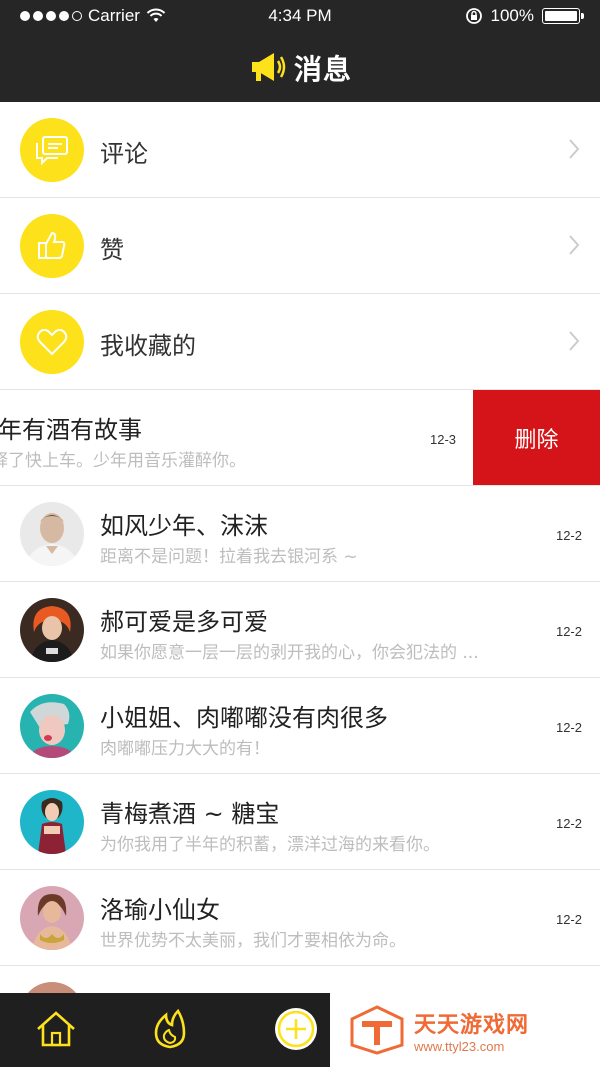 This screenshot has height=1067, width=600. I want to click on nav-bar: 消息, so click(300, 68).